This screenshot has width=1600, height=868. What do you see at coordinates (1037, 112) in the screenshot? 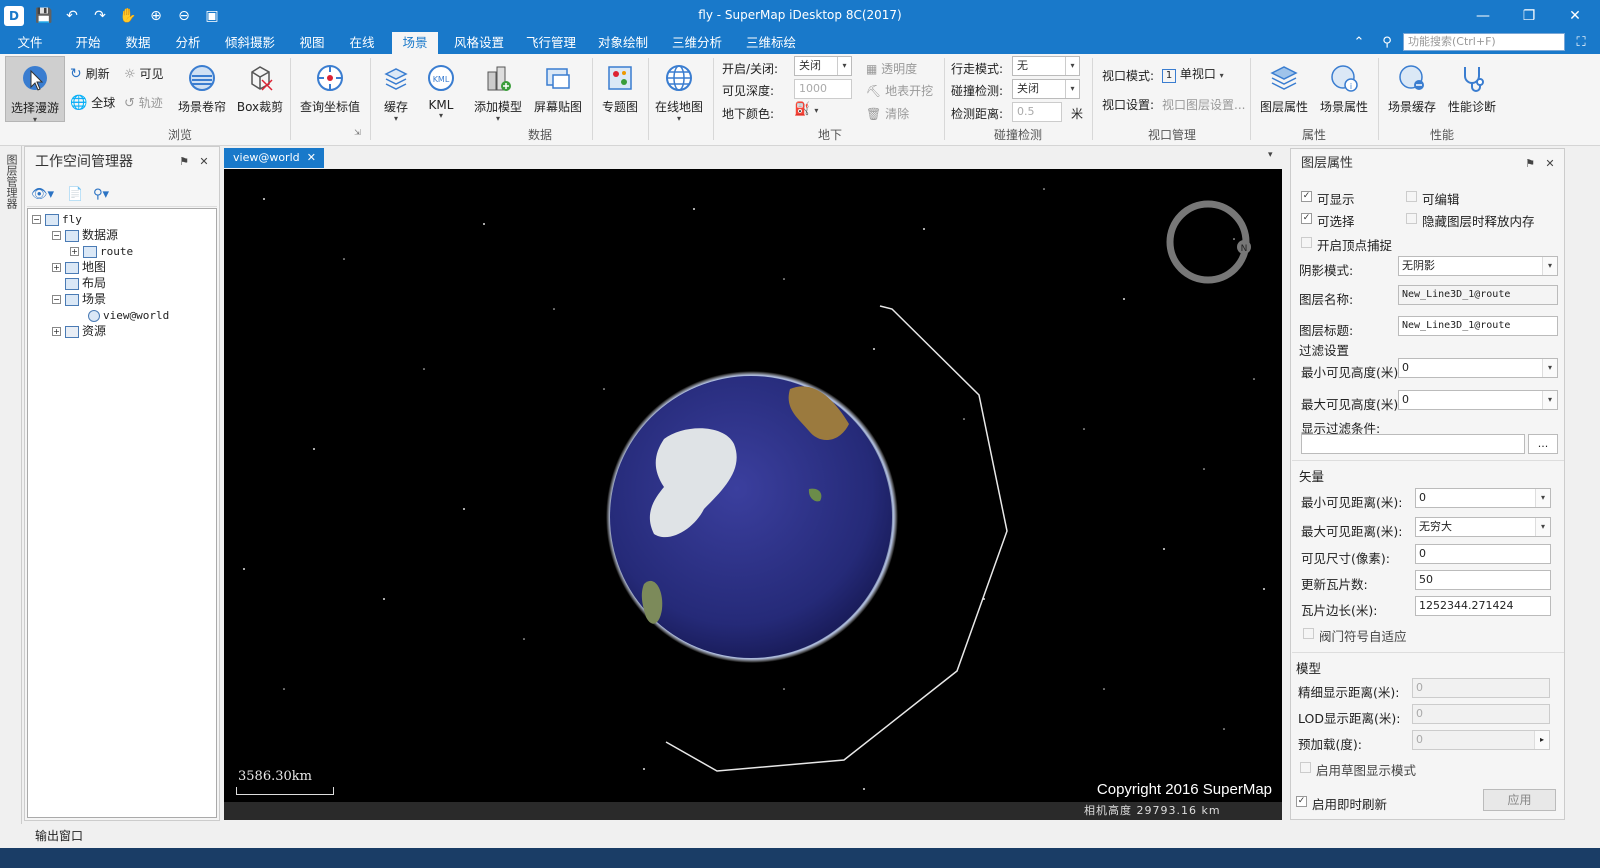
I see `detect-distance-input: 0.5` at bounding box center [1037, 112].